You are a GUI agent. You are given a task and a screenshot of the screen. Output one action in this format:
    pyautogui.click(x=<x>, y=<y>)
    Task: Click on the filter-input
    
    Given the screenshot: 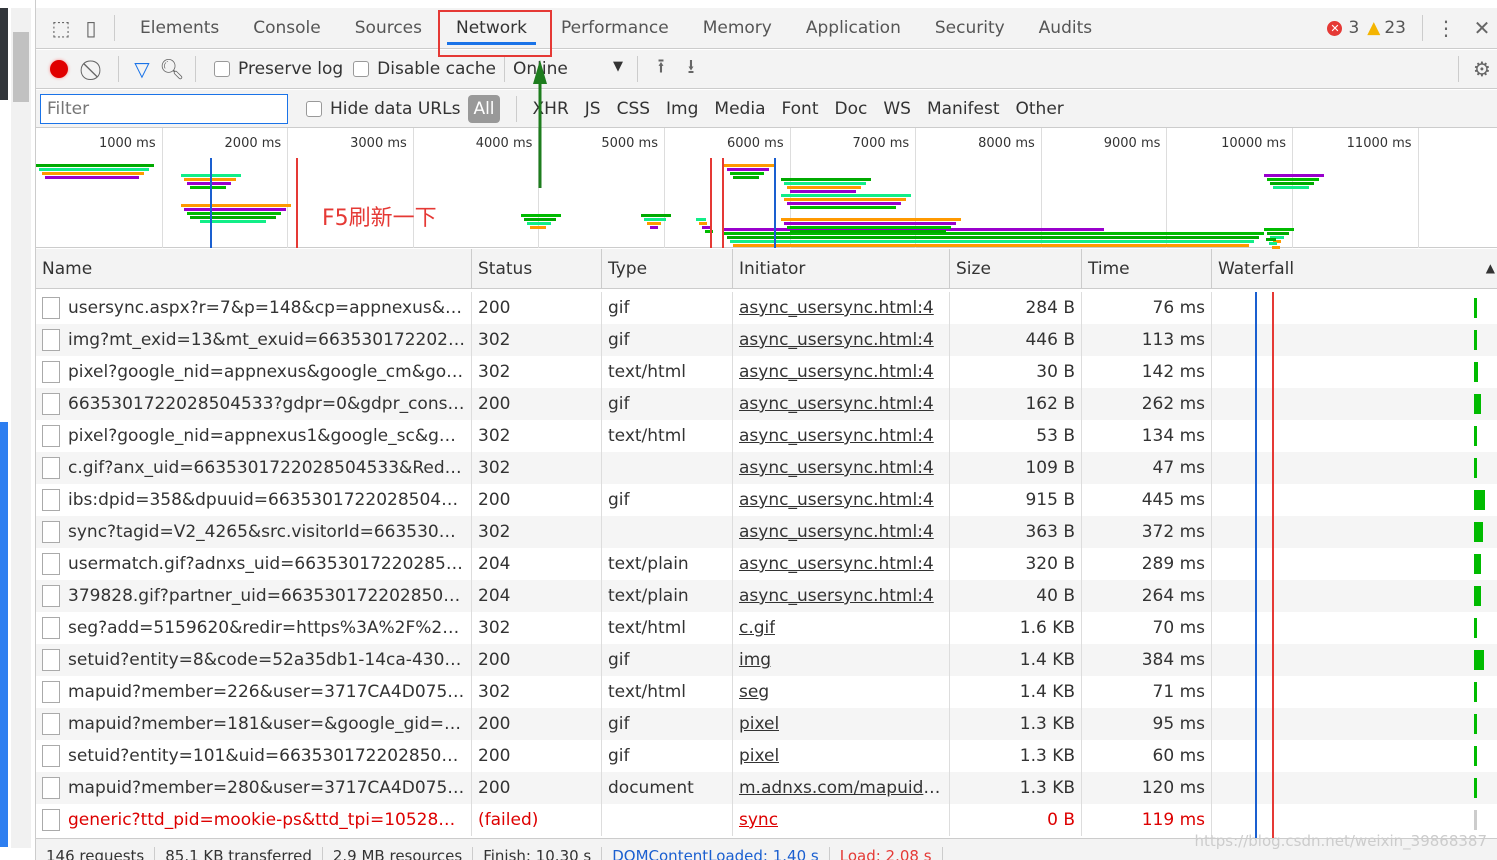 What is the action you would take?
    pyautogui.click(x=164, y=108)
    